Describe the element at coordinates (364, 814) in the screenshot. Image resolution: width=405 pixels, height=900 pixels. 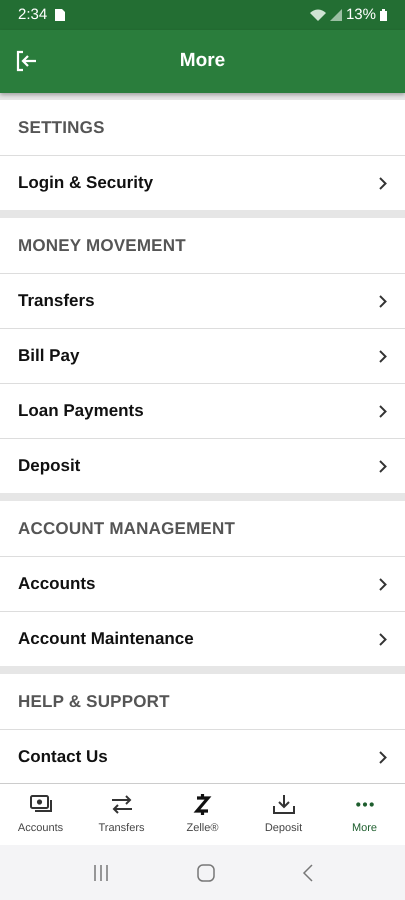
I see `nav-tab: More` at that location.